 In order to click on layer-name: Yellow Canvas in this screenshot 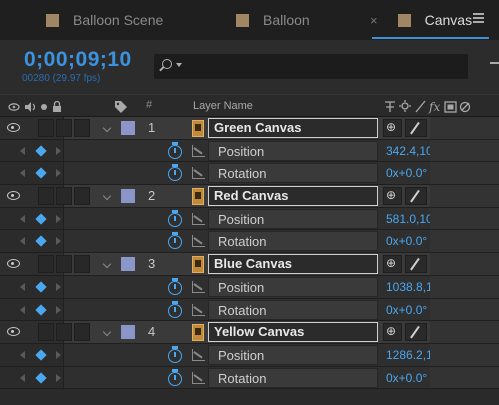, I will do `click(293, 332)`.